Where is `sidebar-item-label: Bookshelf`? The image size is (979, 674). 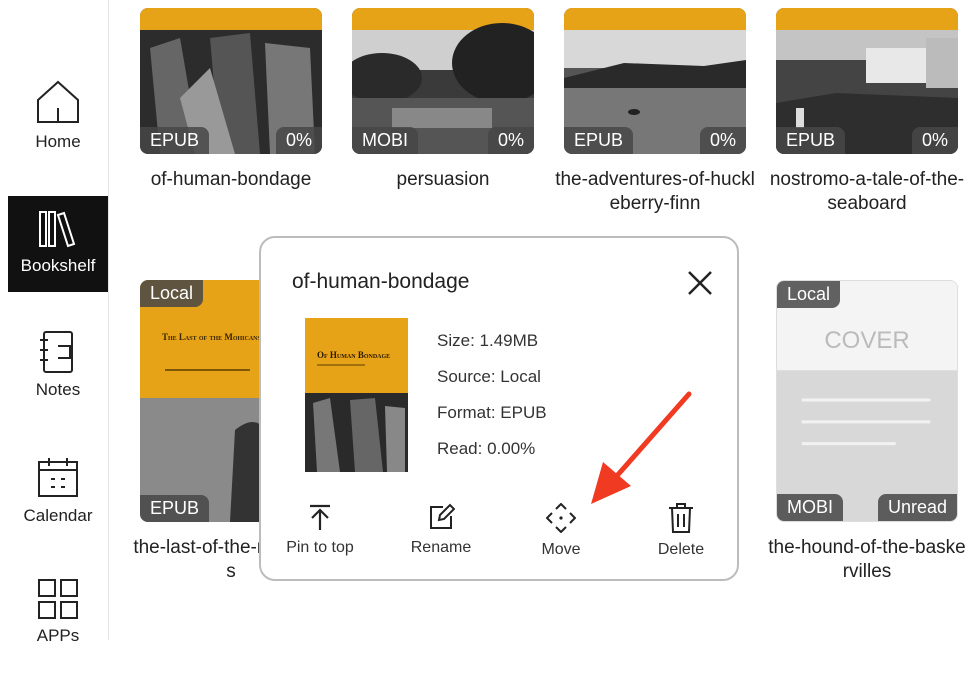
sidebar-item-label: Bookshelf is located at coordinates (58, 265).